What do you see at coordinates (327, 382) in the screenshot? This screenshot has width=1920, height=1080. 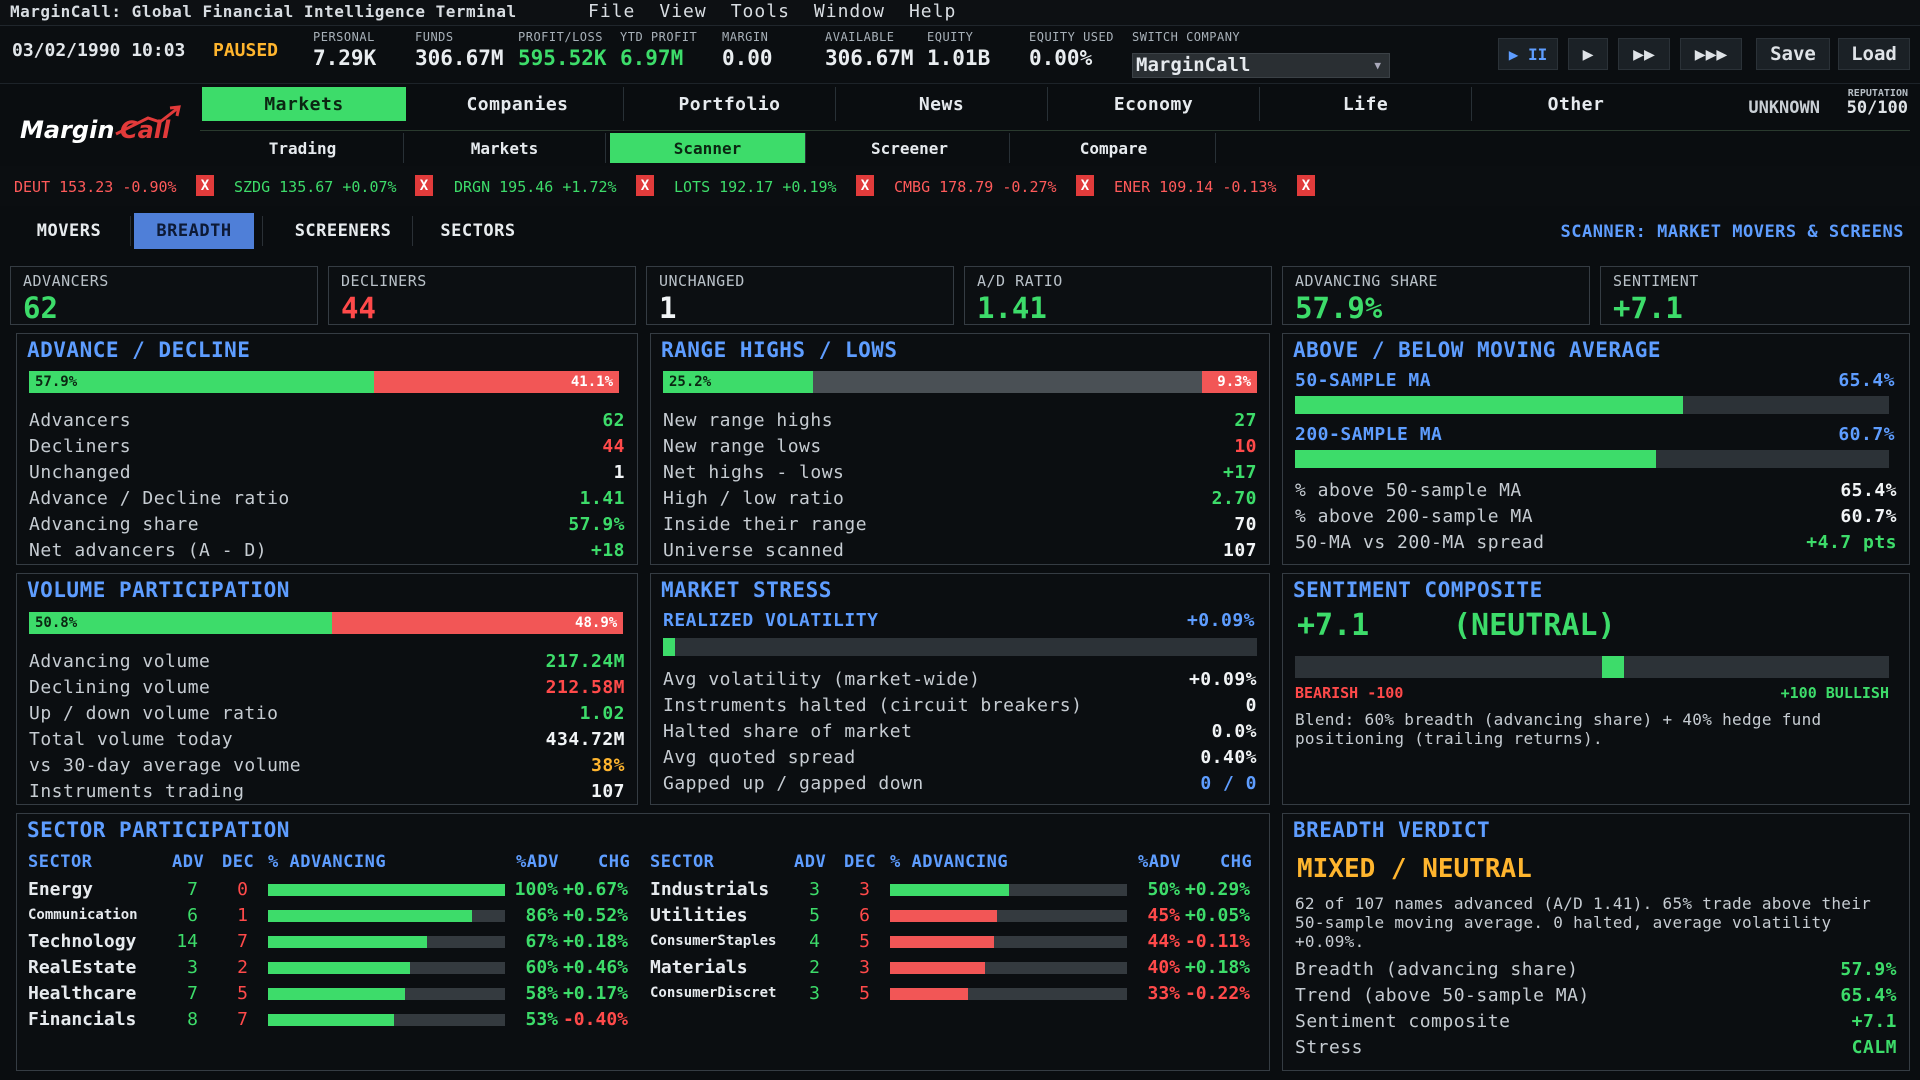 I see `advance-decline-bar: 57.9% 41.1%` at bounding box center [327, 382].